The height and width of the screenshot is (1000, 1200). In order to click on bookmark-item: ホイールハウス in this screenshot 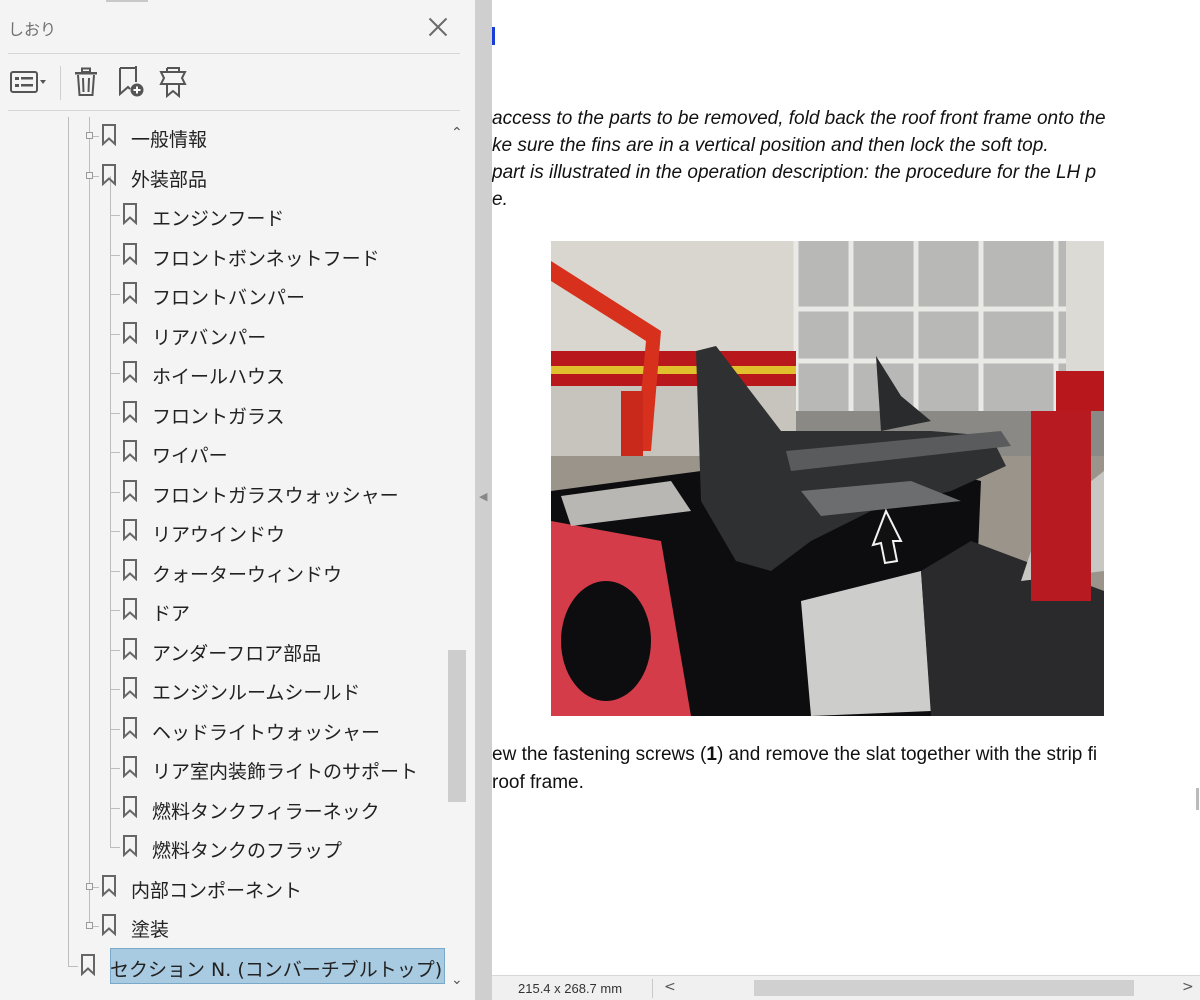, I will do `click(222, 373)`.